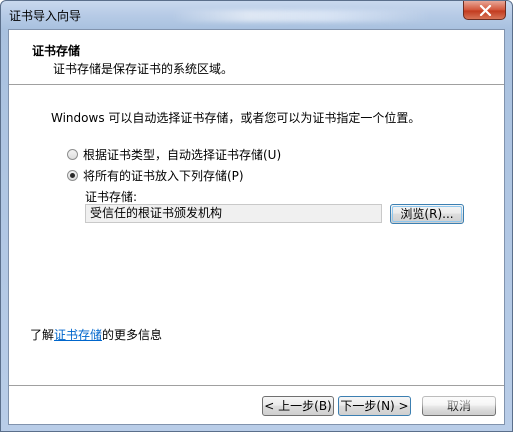 Image resolution: width=513 pixels, height=432 pixels. I want to click on back-button: < 上一步(B), so click(298, 406).